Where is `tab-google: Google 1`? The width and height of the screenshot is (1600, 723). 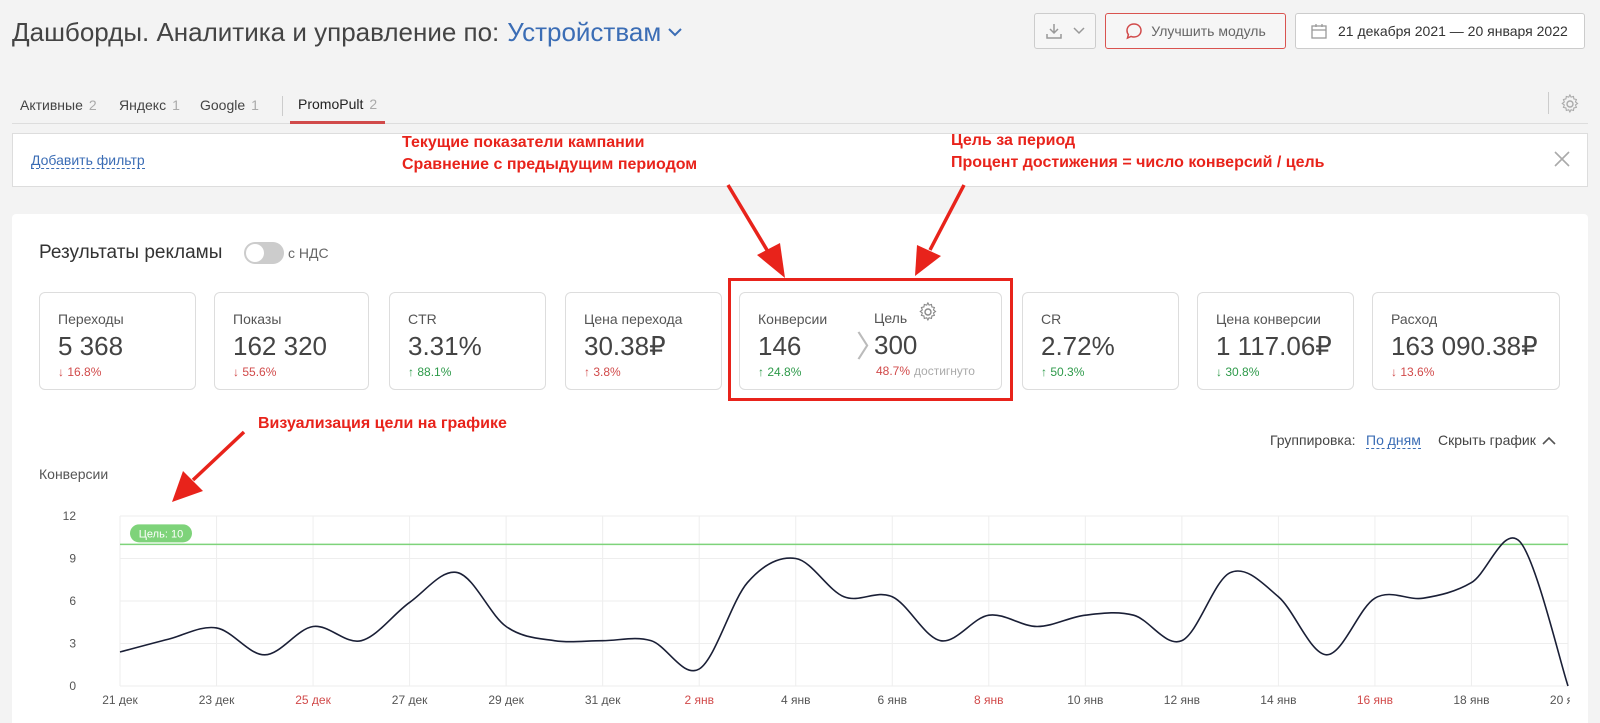 tab-google: Google 1 is located at coordinates (229, 105).